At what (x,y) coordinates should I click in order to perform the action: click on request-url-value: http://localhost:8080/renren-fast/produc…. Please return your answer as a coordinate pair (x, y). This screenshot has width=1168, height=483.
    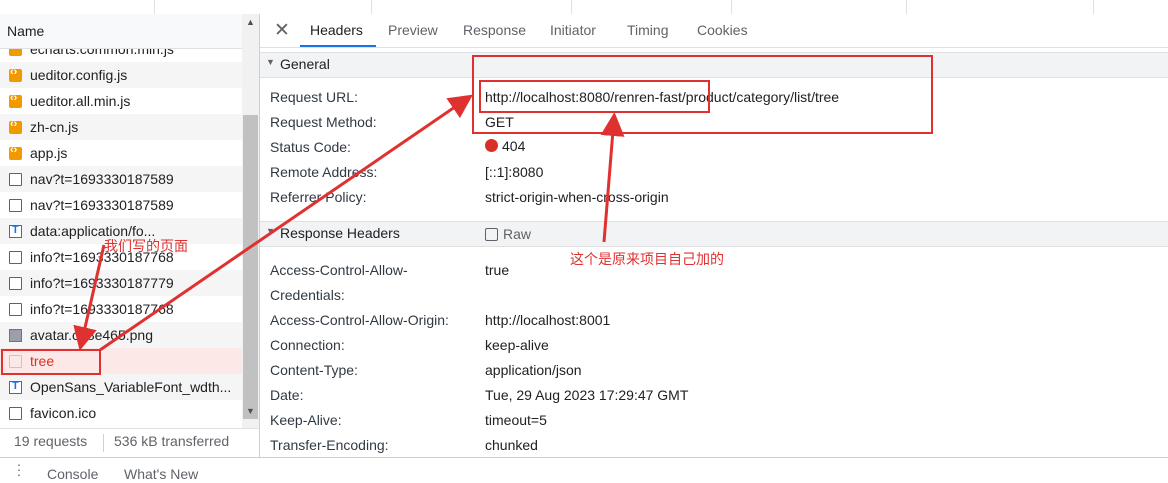
    Looking at the image, I should click on (662, 97).